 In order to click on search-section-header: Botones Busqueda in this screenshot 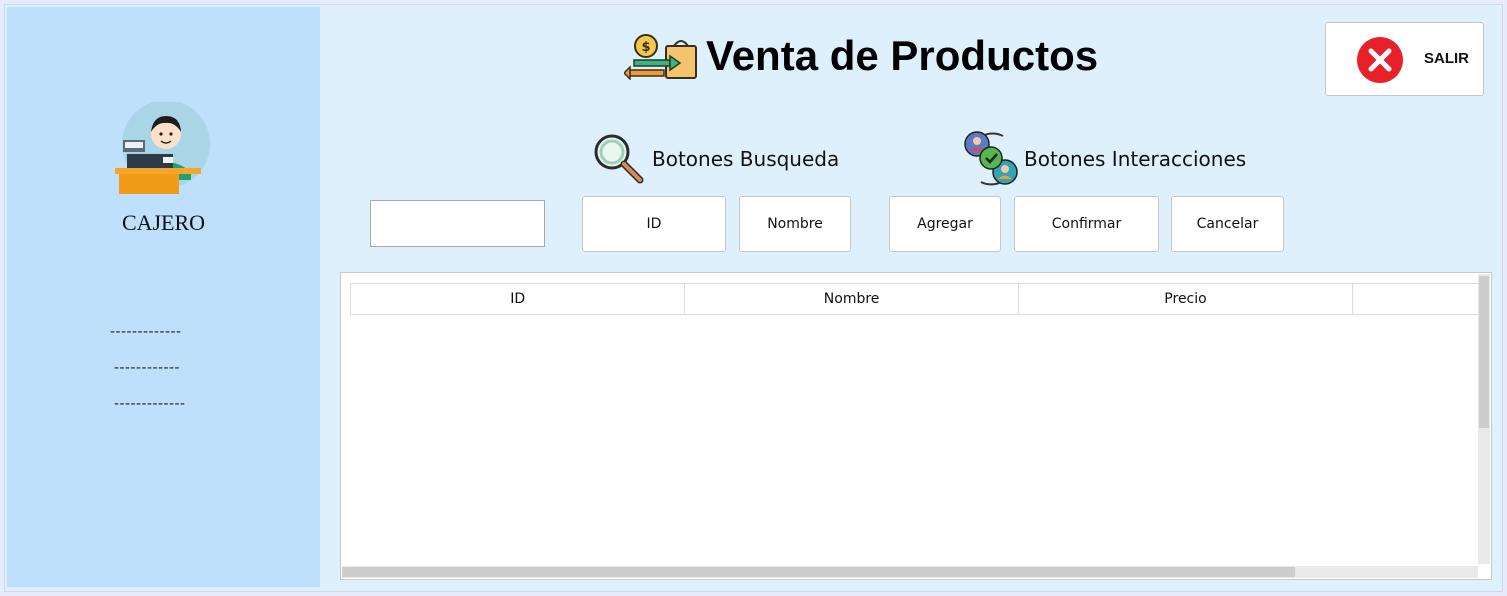, I will do `click(715, 159)`.